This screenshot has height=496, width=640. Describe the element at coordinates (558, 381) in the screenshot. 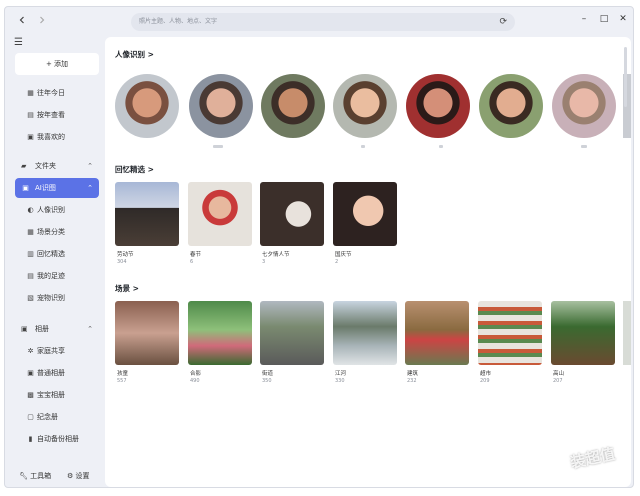

I see `scene-album-count: 207` at that location.